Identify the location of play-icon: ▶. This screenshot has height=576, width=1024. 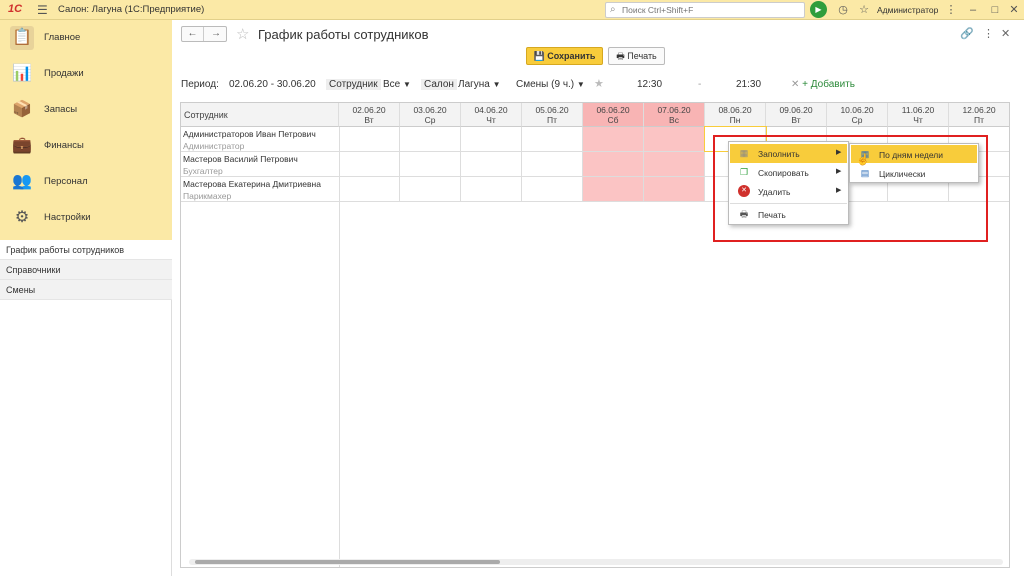
(818, 9).